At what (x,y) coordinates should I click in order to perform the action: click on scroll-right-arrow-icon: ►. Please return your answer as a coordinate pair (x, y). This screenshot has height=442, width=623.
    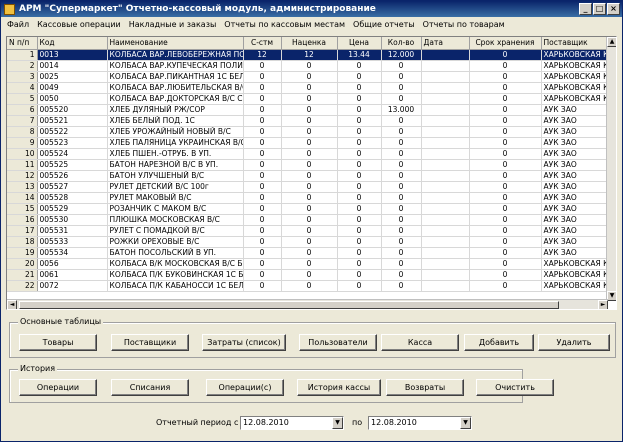
    Looking at the image, I should click on (603, 304).